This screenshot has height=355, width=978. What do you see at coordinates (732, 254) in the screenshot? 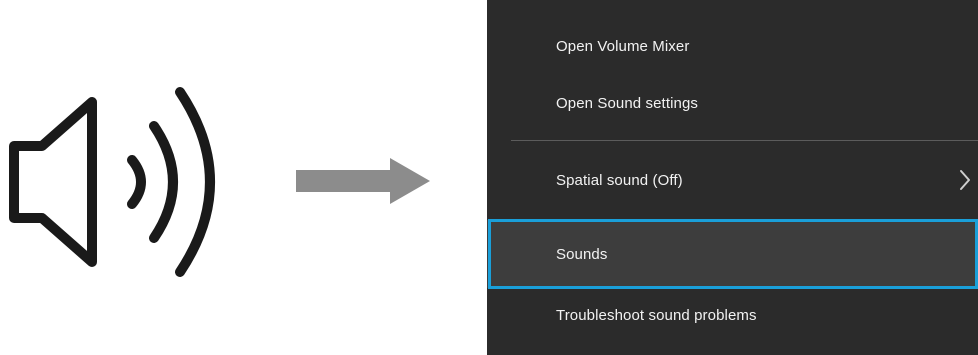
I see `menu-item-sounds: Sounds` at bounding box center [732, 254].